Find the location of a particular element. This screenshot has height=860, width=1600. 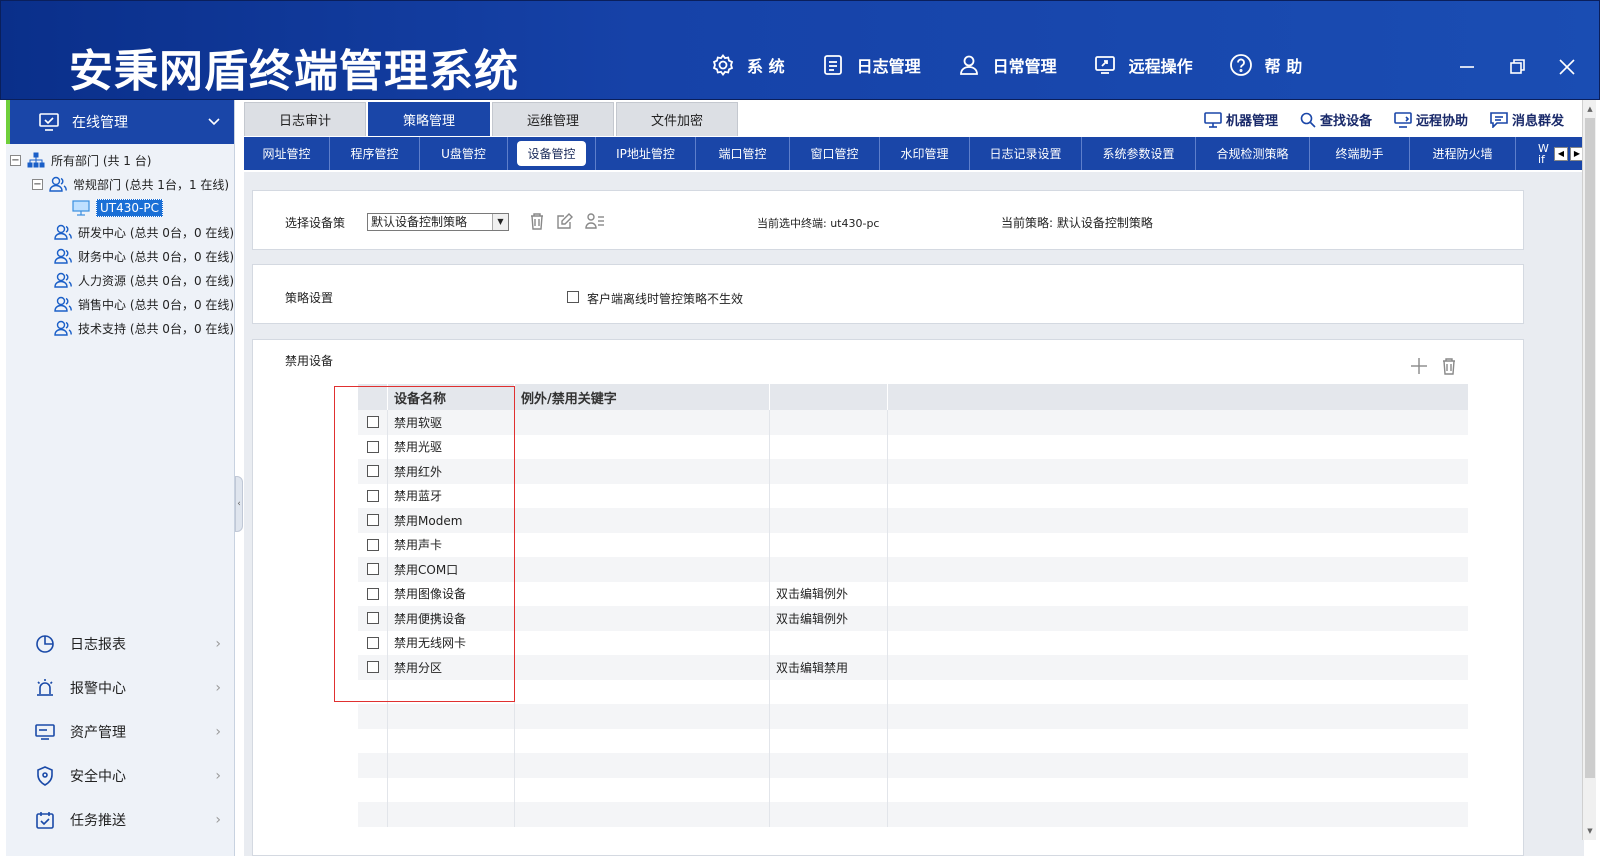

subnav-item-log-settings: 日志记录设置 is located at coordinates (1026, 153).